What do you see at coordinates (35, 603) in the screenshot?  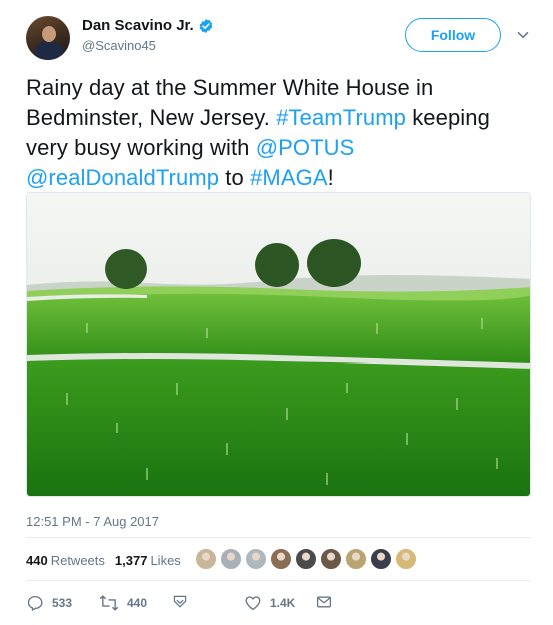 I see `reply-icon` at bounding box center [35, 603].